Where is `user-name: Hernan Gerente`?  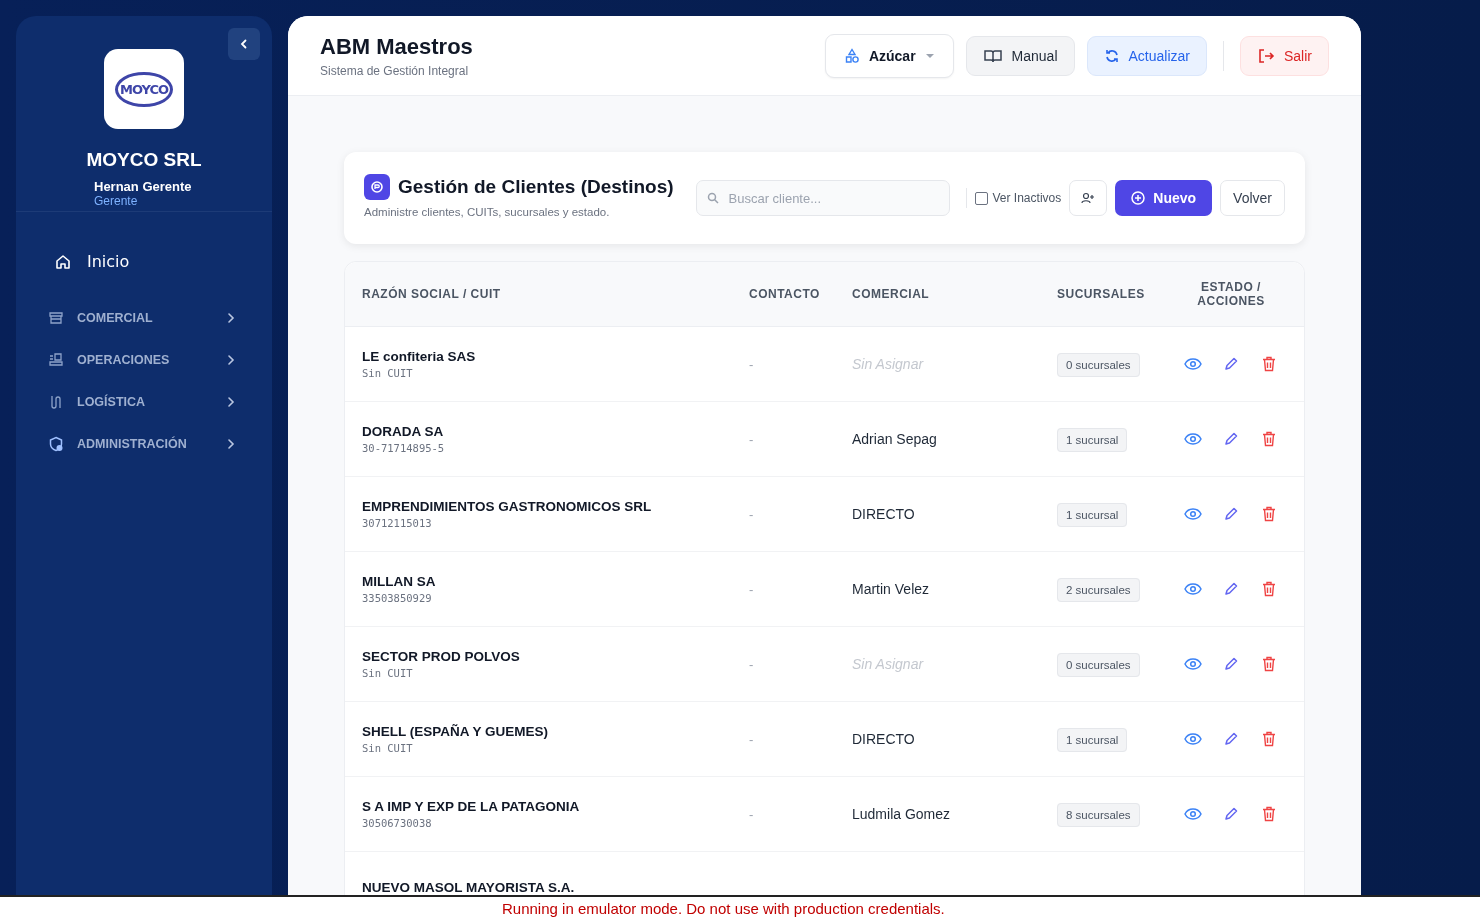 user-name: Hernan Gerente is located at coordinates (143, 186).